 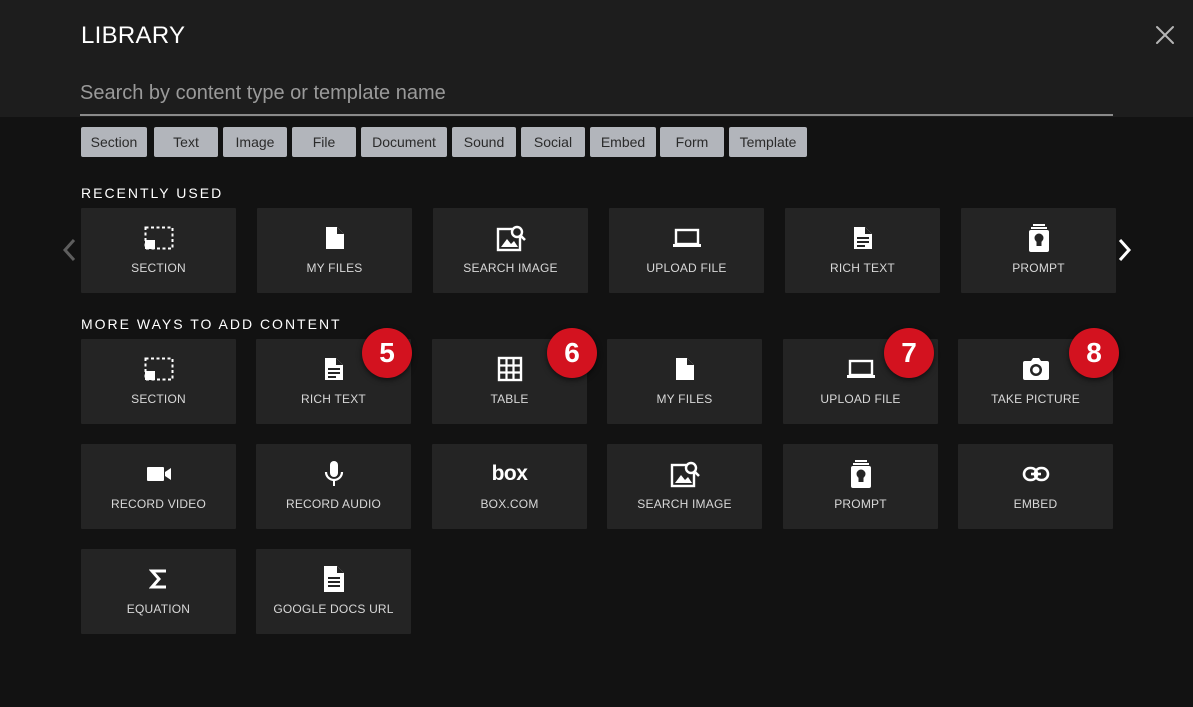 What do you see at coordinates (509, 504) in the screenshot?
I see `tile-label: BOX.COM` at bounding box center [509, 504].